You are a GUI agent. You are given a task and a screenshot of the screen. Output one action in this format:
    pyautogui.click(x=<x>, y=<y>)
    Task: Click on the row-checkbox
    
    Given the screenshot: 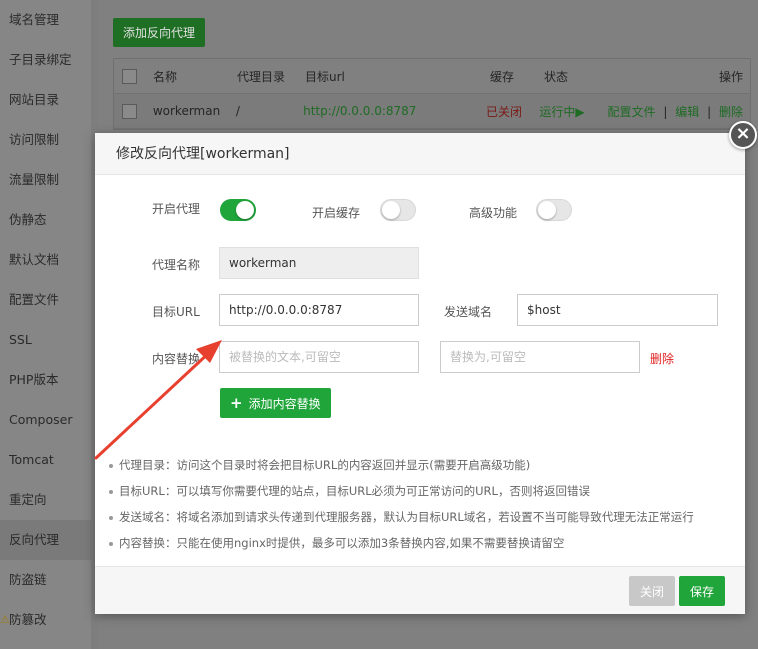 What is the action you would take?
    pyautogui.click(x=129, y=111)
    